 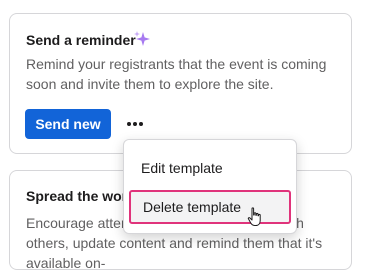 I want to click on menu-item-delete-template: Delete template, so click(x=210, y=207).